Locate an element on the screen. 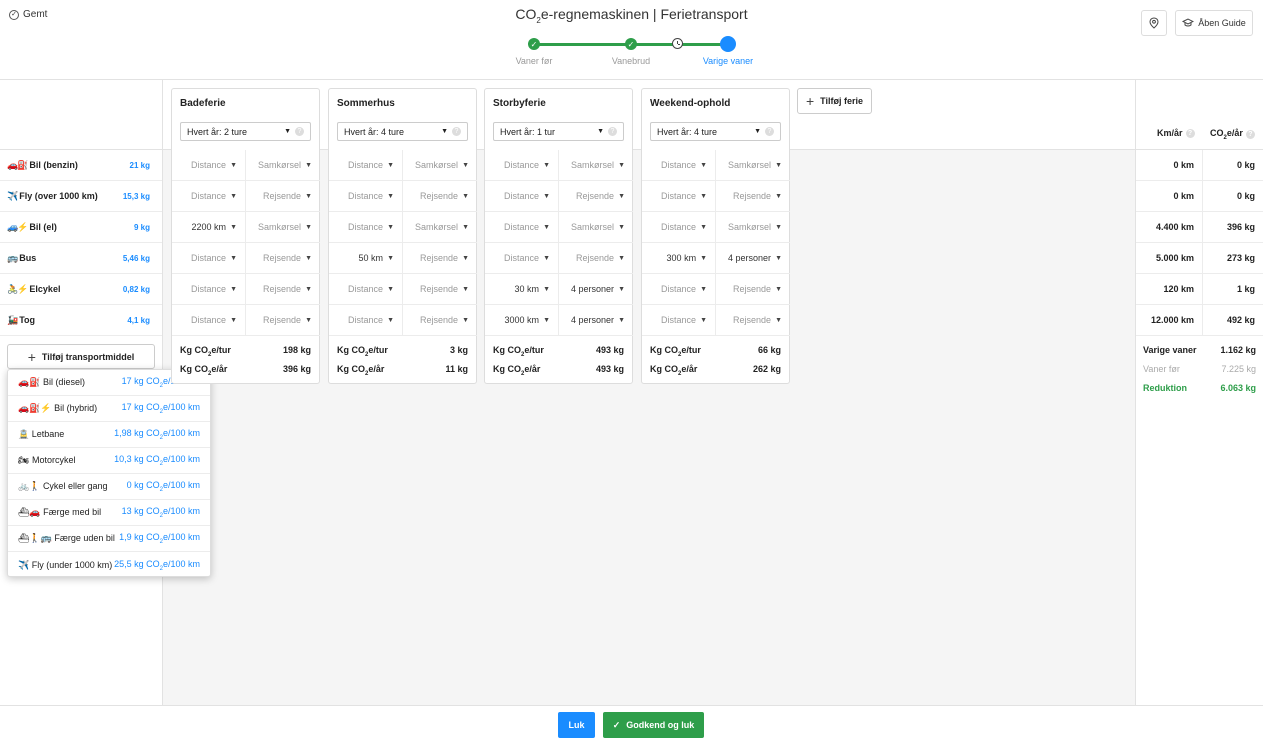  per-year-total: Kg CO2e/år 493 kg is located at coordinates (558, 370).